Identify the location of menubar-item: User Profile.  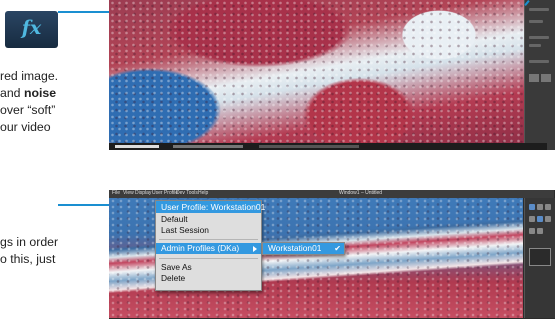
(165, 193).